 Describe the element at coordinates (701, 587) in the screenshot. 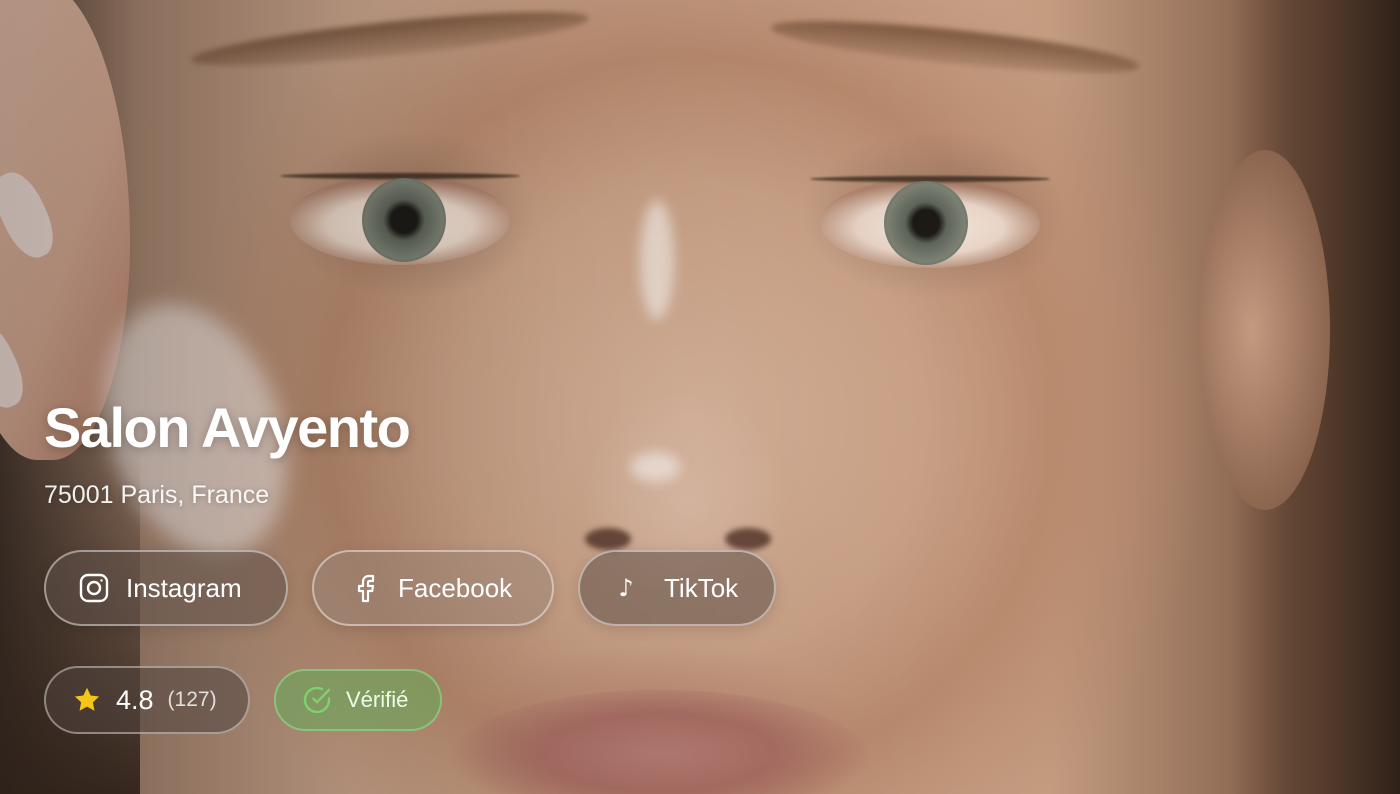

I see `tiktok-label: TikTok` at that location.